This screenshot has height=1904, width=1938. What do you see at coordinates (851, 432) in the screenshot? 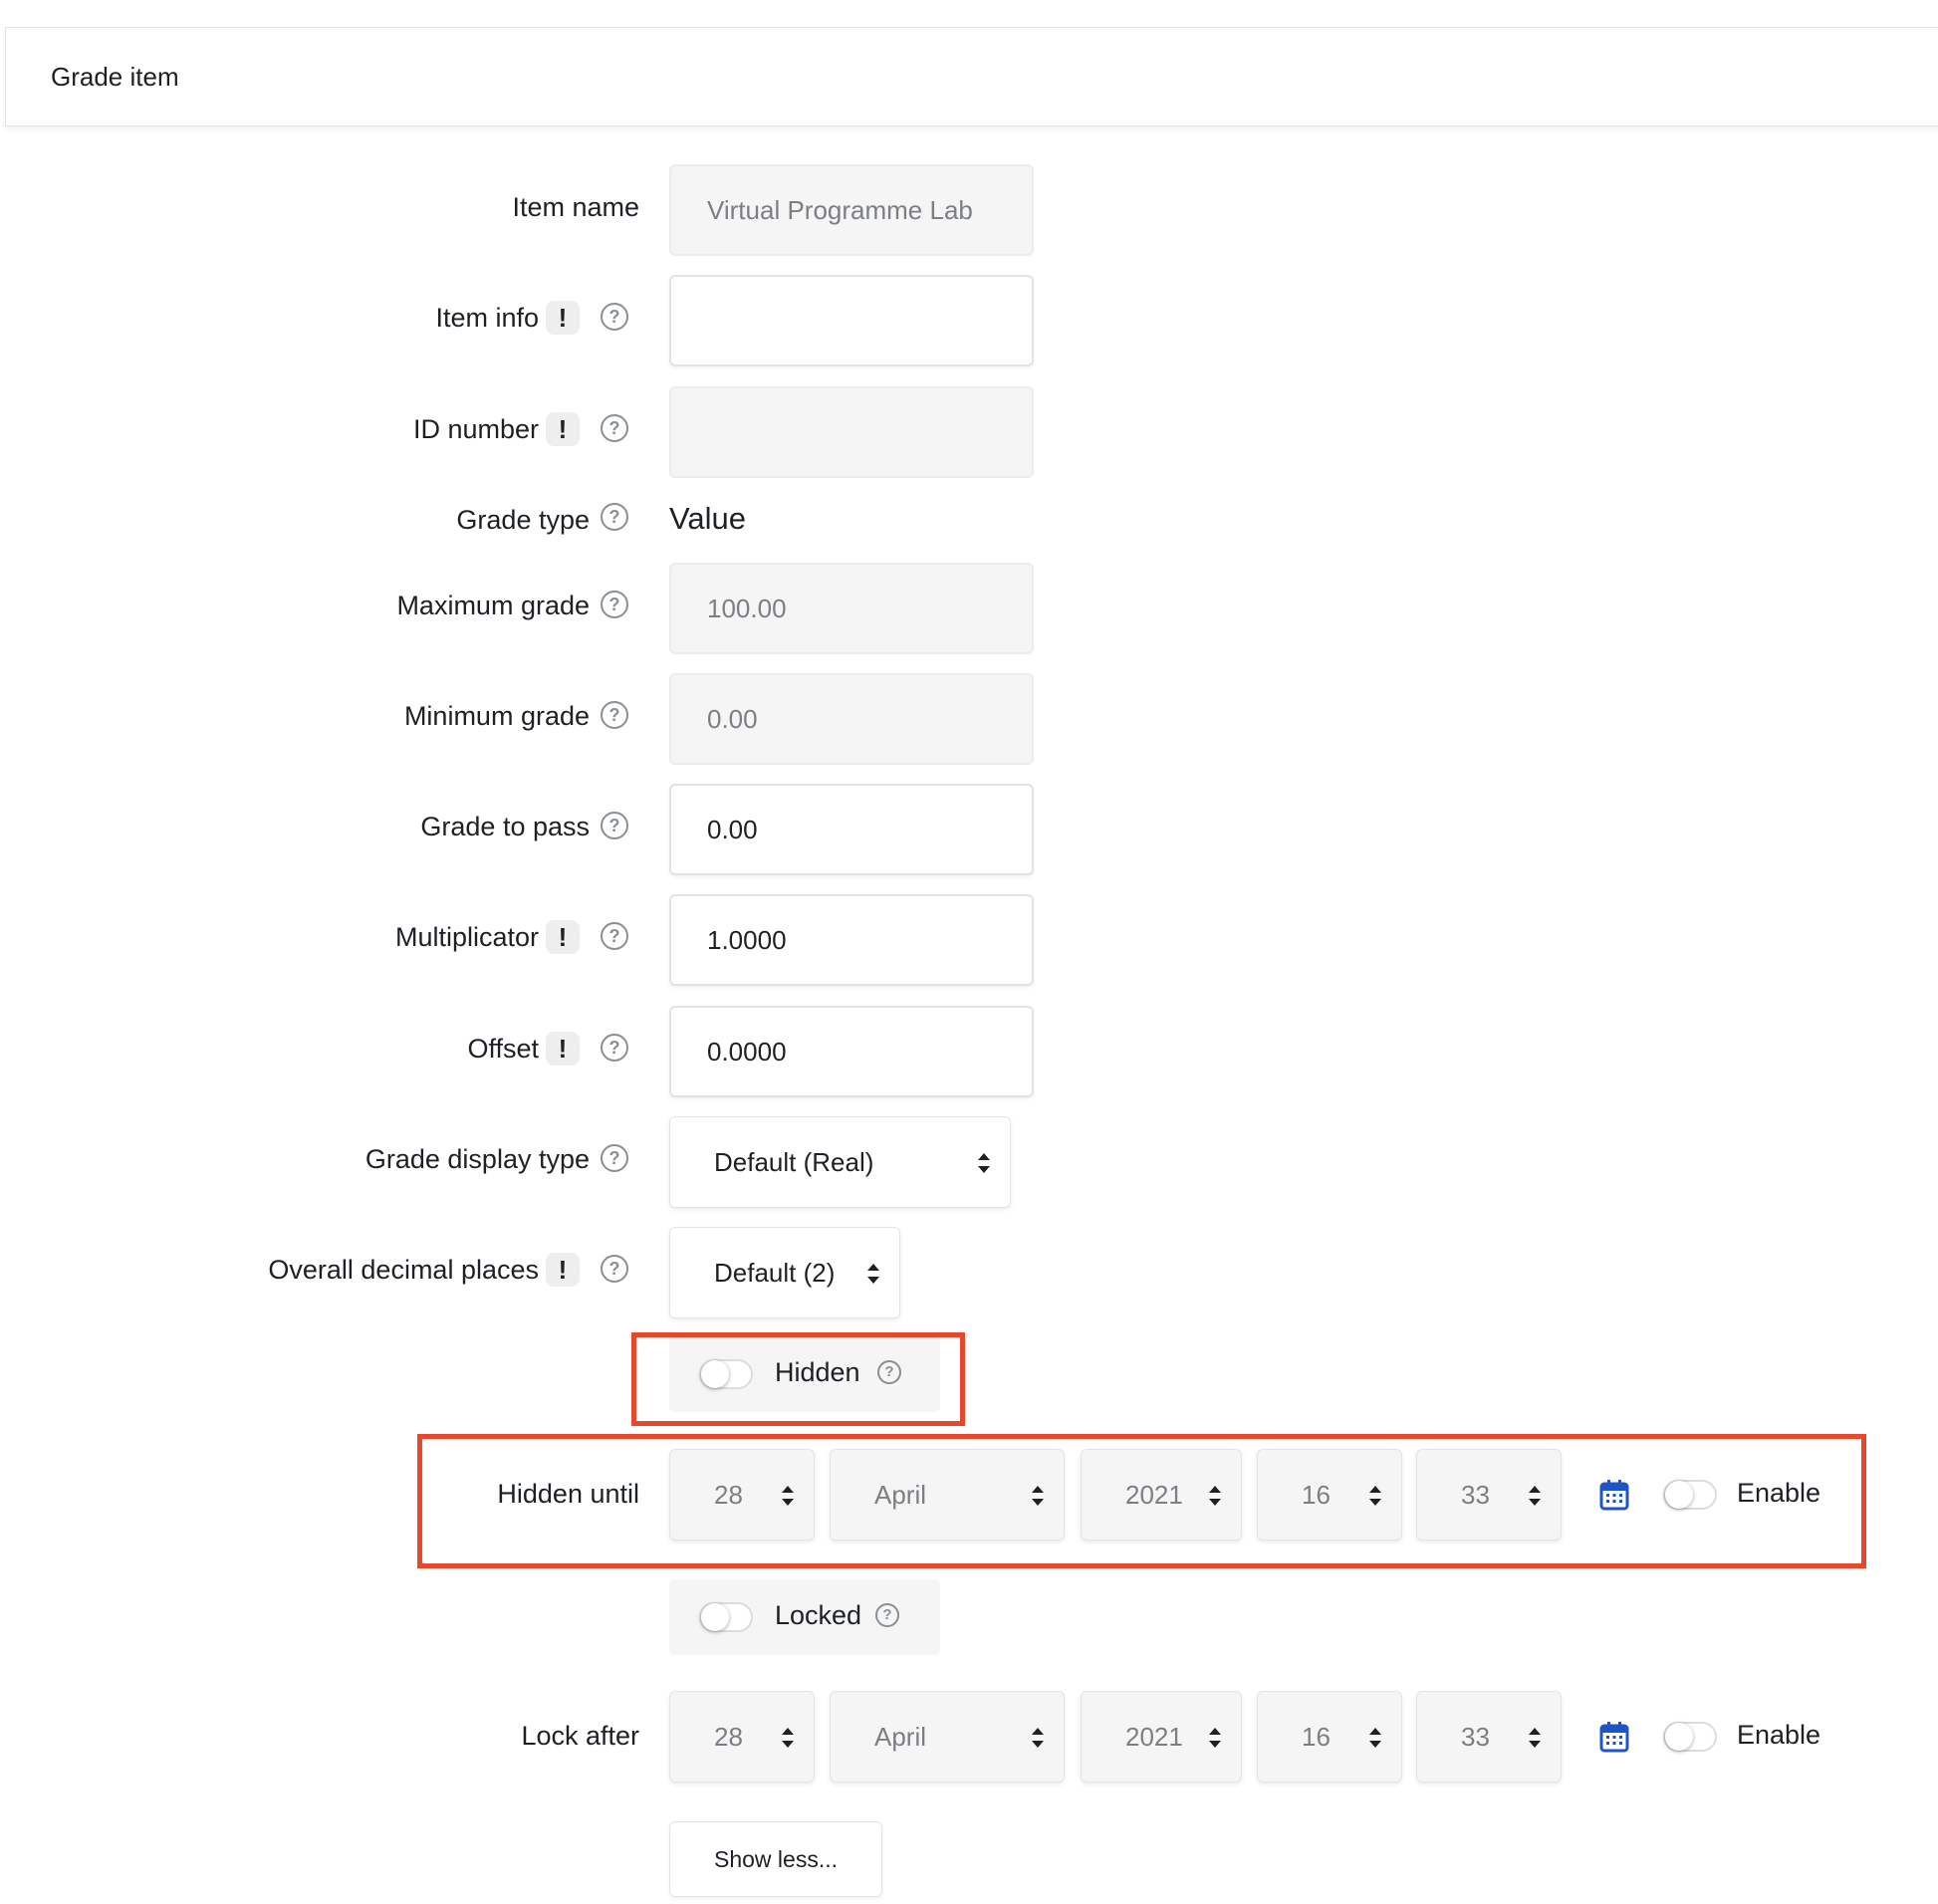
I see `id-number-input` at bounding box center [851, 432].